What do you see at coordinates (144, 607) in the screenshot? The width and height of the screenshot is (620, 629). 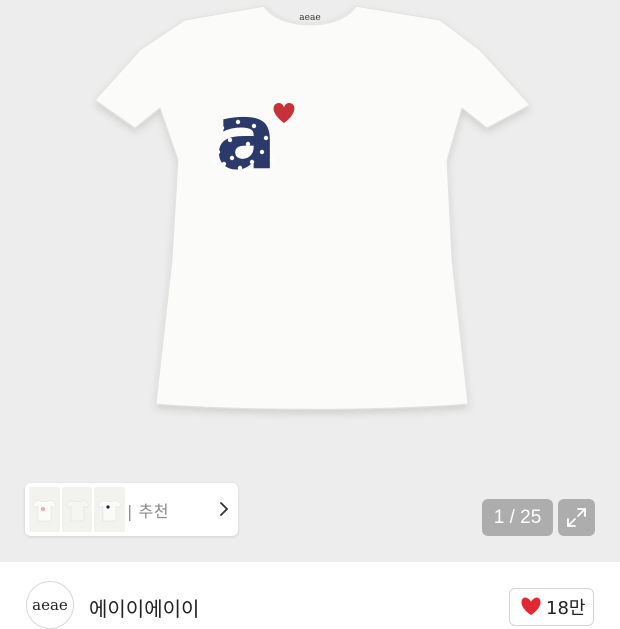 I see `store-name-link: 에이이에이이` at bounding box center [144, 607].